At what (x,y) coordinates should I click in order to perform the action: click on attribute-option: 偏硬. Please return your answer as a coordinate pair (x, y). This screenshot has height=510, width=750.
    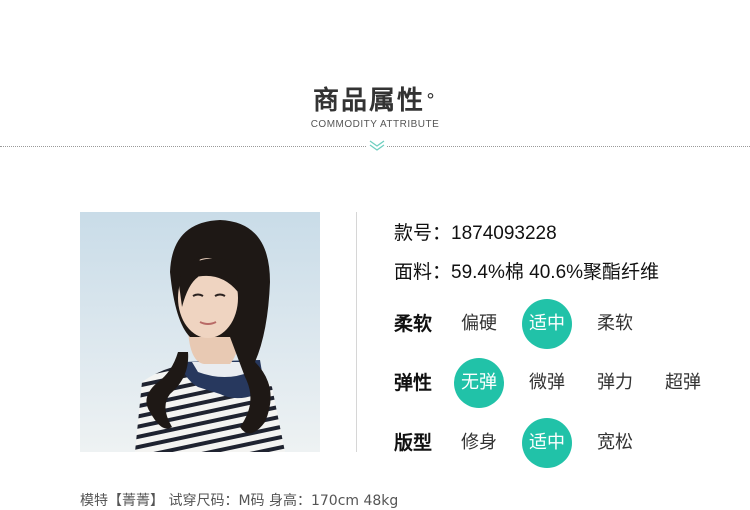
    Looking at the image, I should click on (479, 323).